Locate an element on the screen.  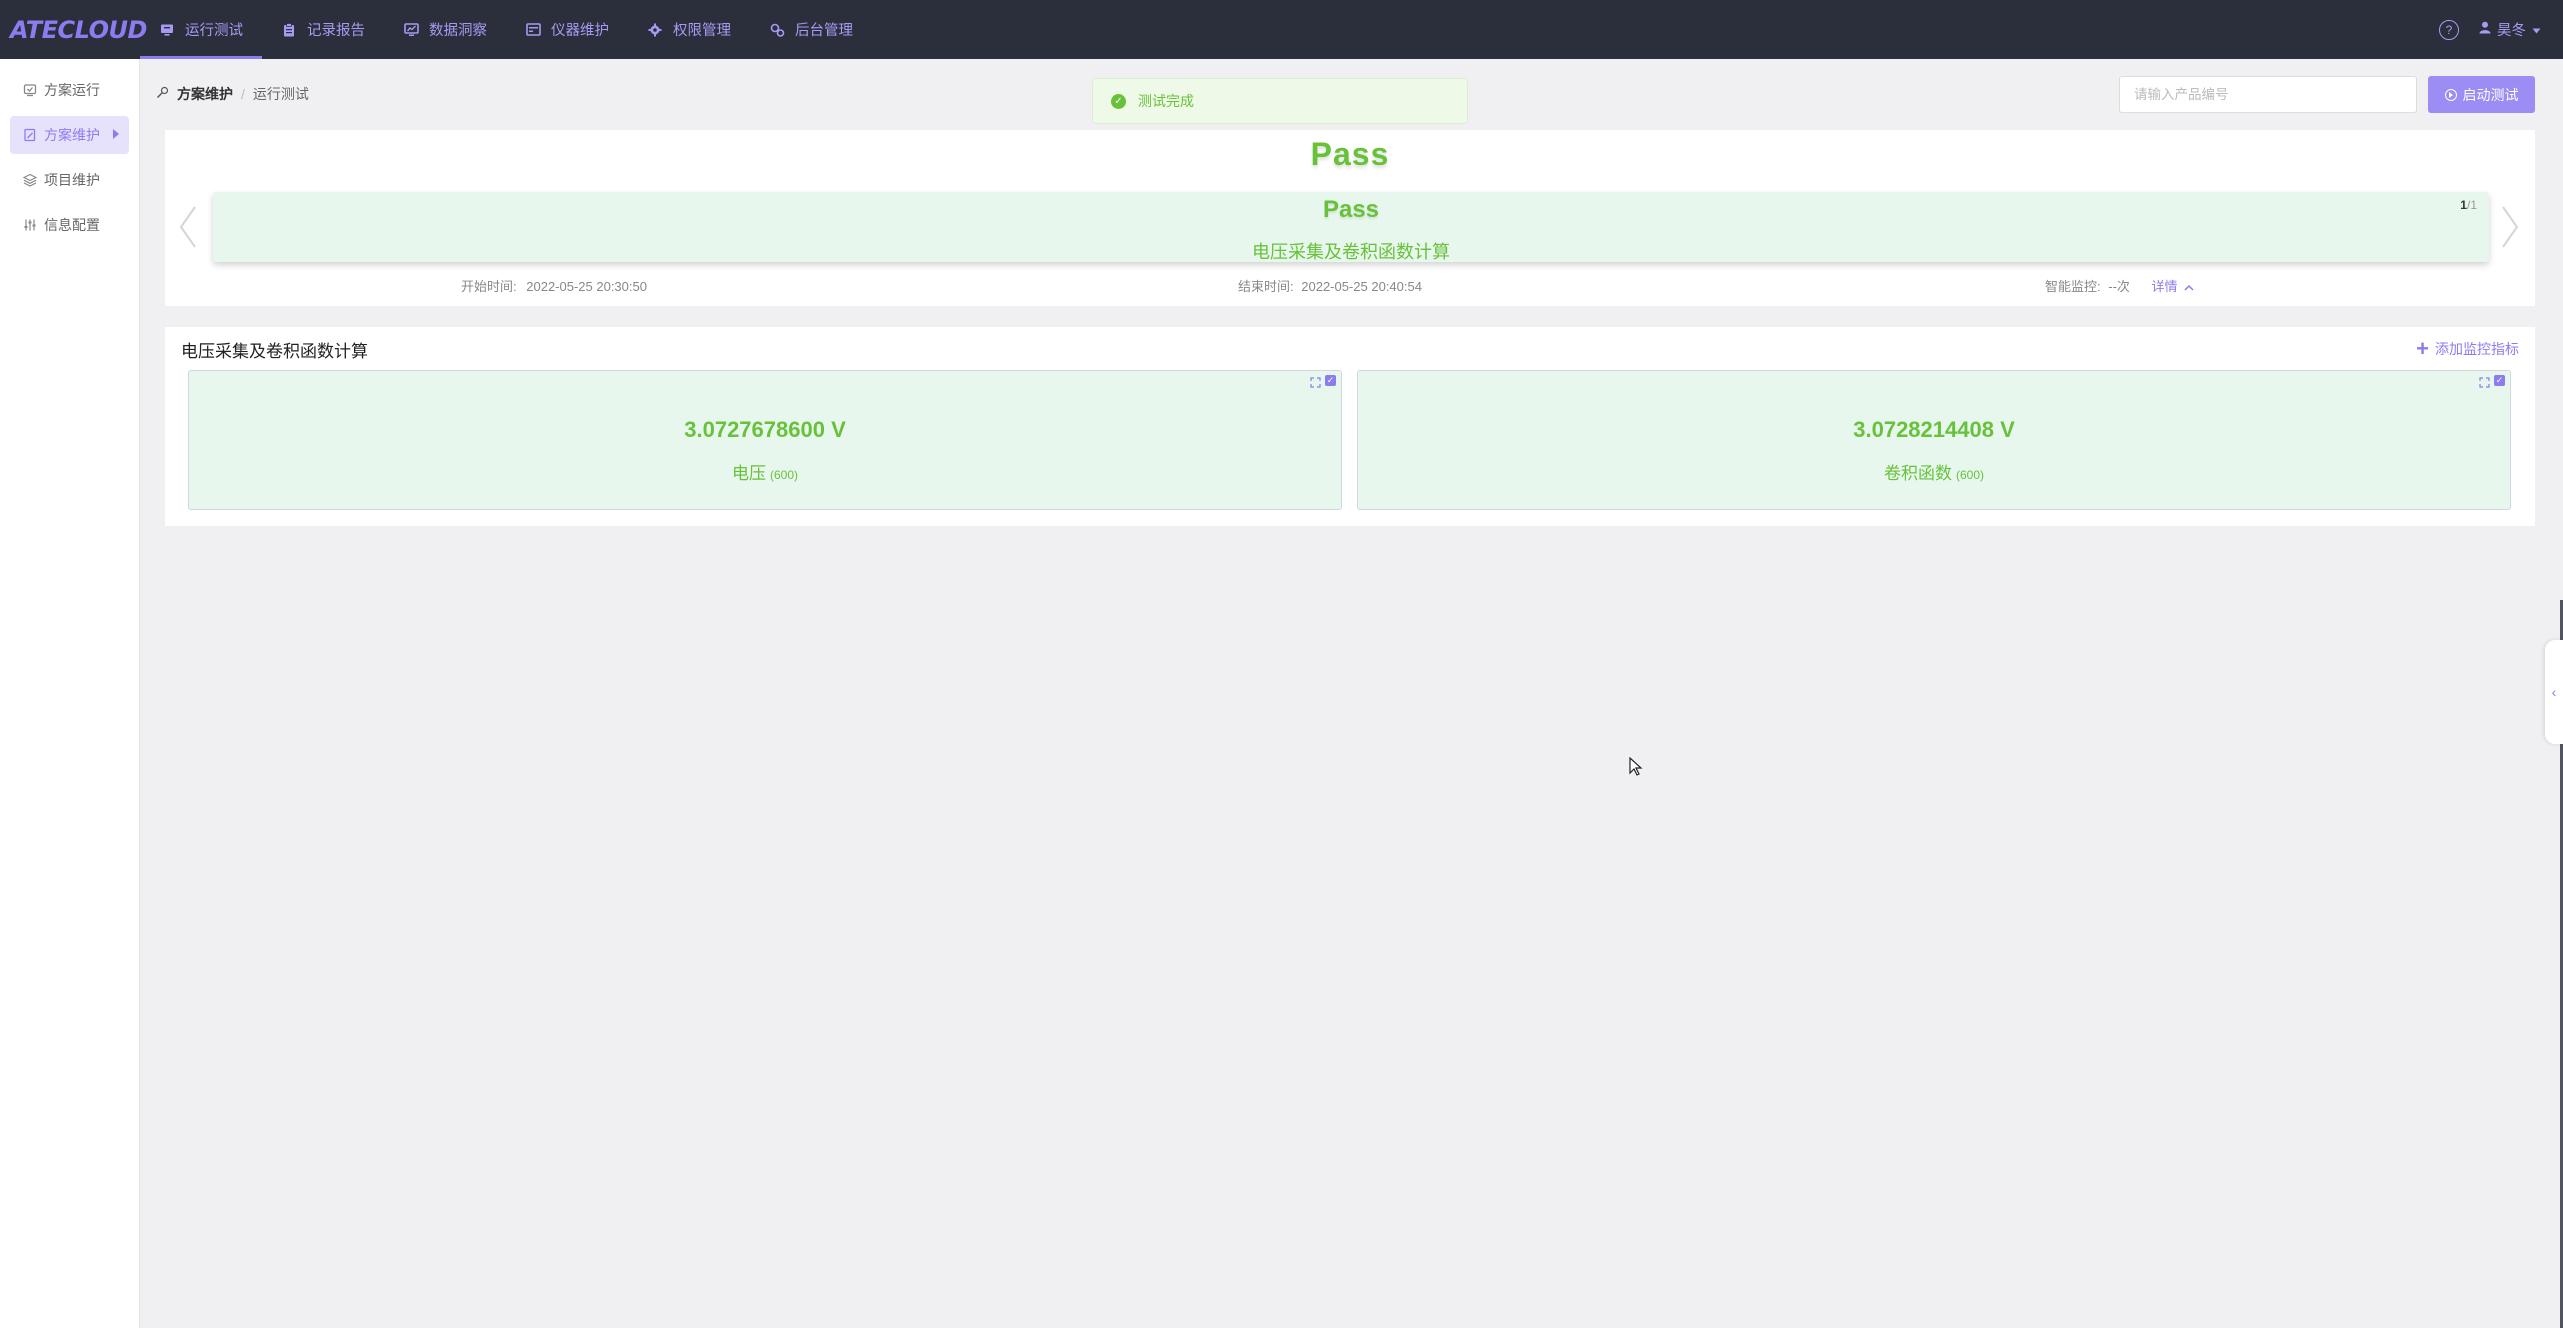
start-time-value: 2022-05-25 20:30:50 is located at coordinates (586, 286).